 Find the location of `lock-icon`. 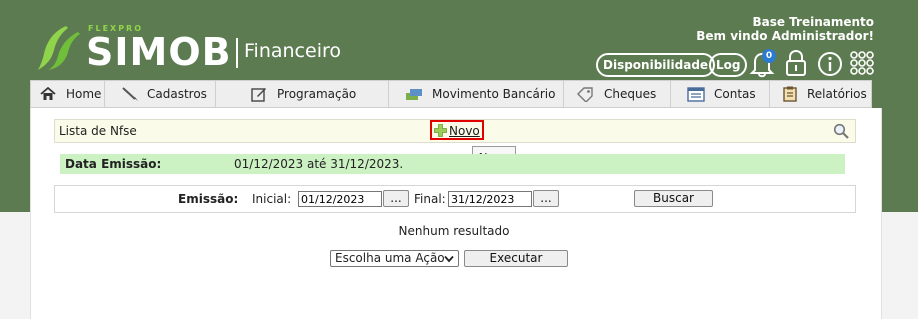

lock-icon is located at coordinates (796, 63).